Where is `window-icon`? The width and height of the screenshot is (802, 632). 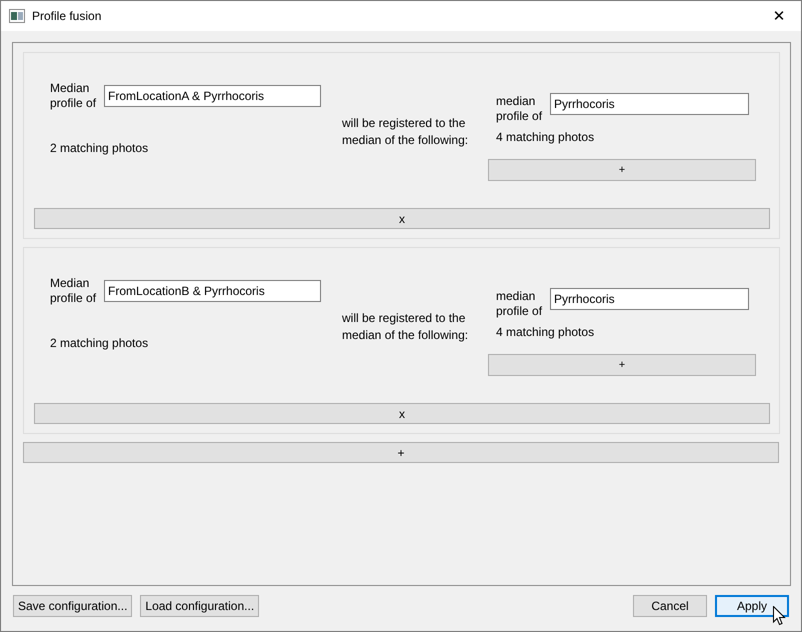 window-icon is located at coordinates (17, 16).